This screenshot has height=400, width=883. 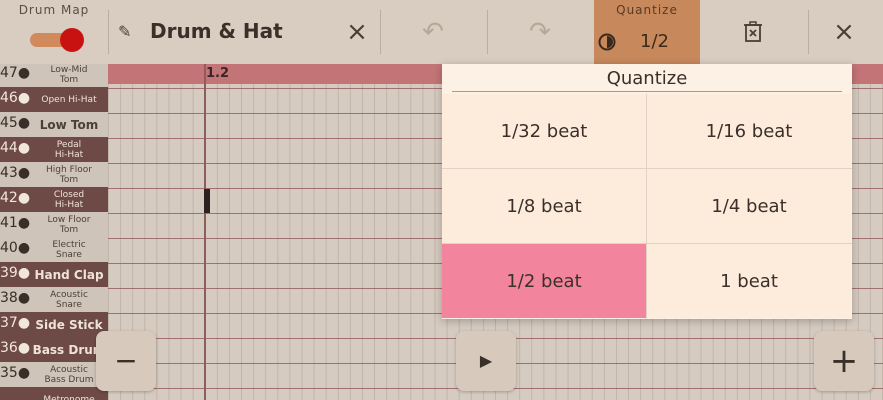 I want to click on track-title: Drum & Hat, so click(x=216, y=31).